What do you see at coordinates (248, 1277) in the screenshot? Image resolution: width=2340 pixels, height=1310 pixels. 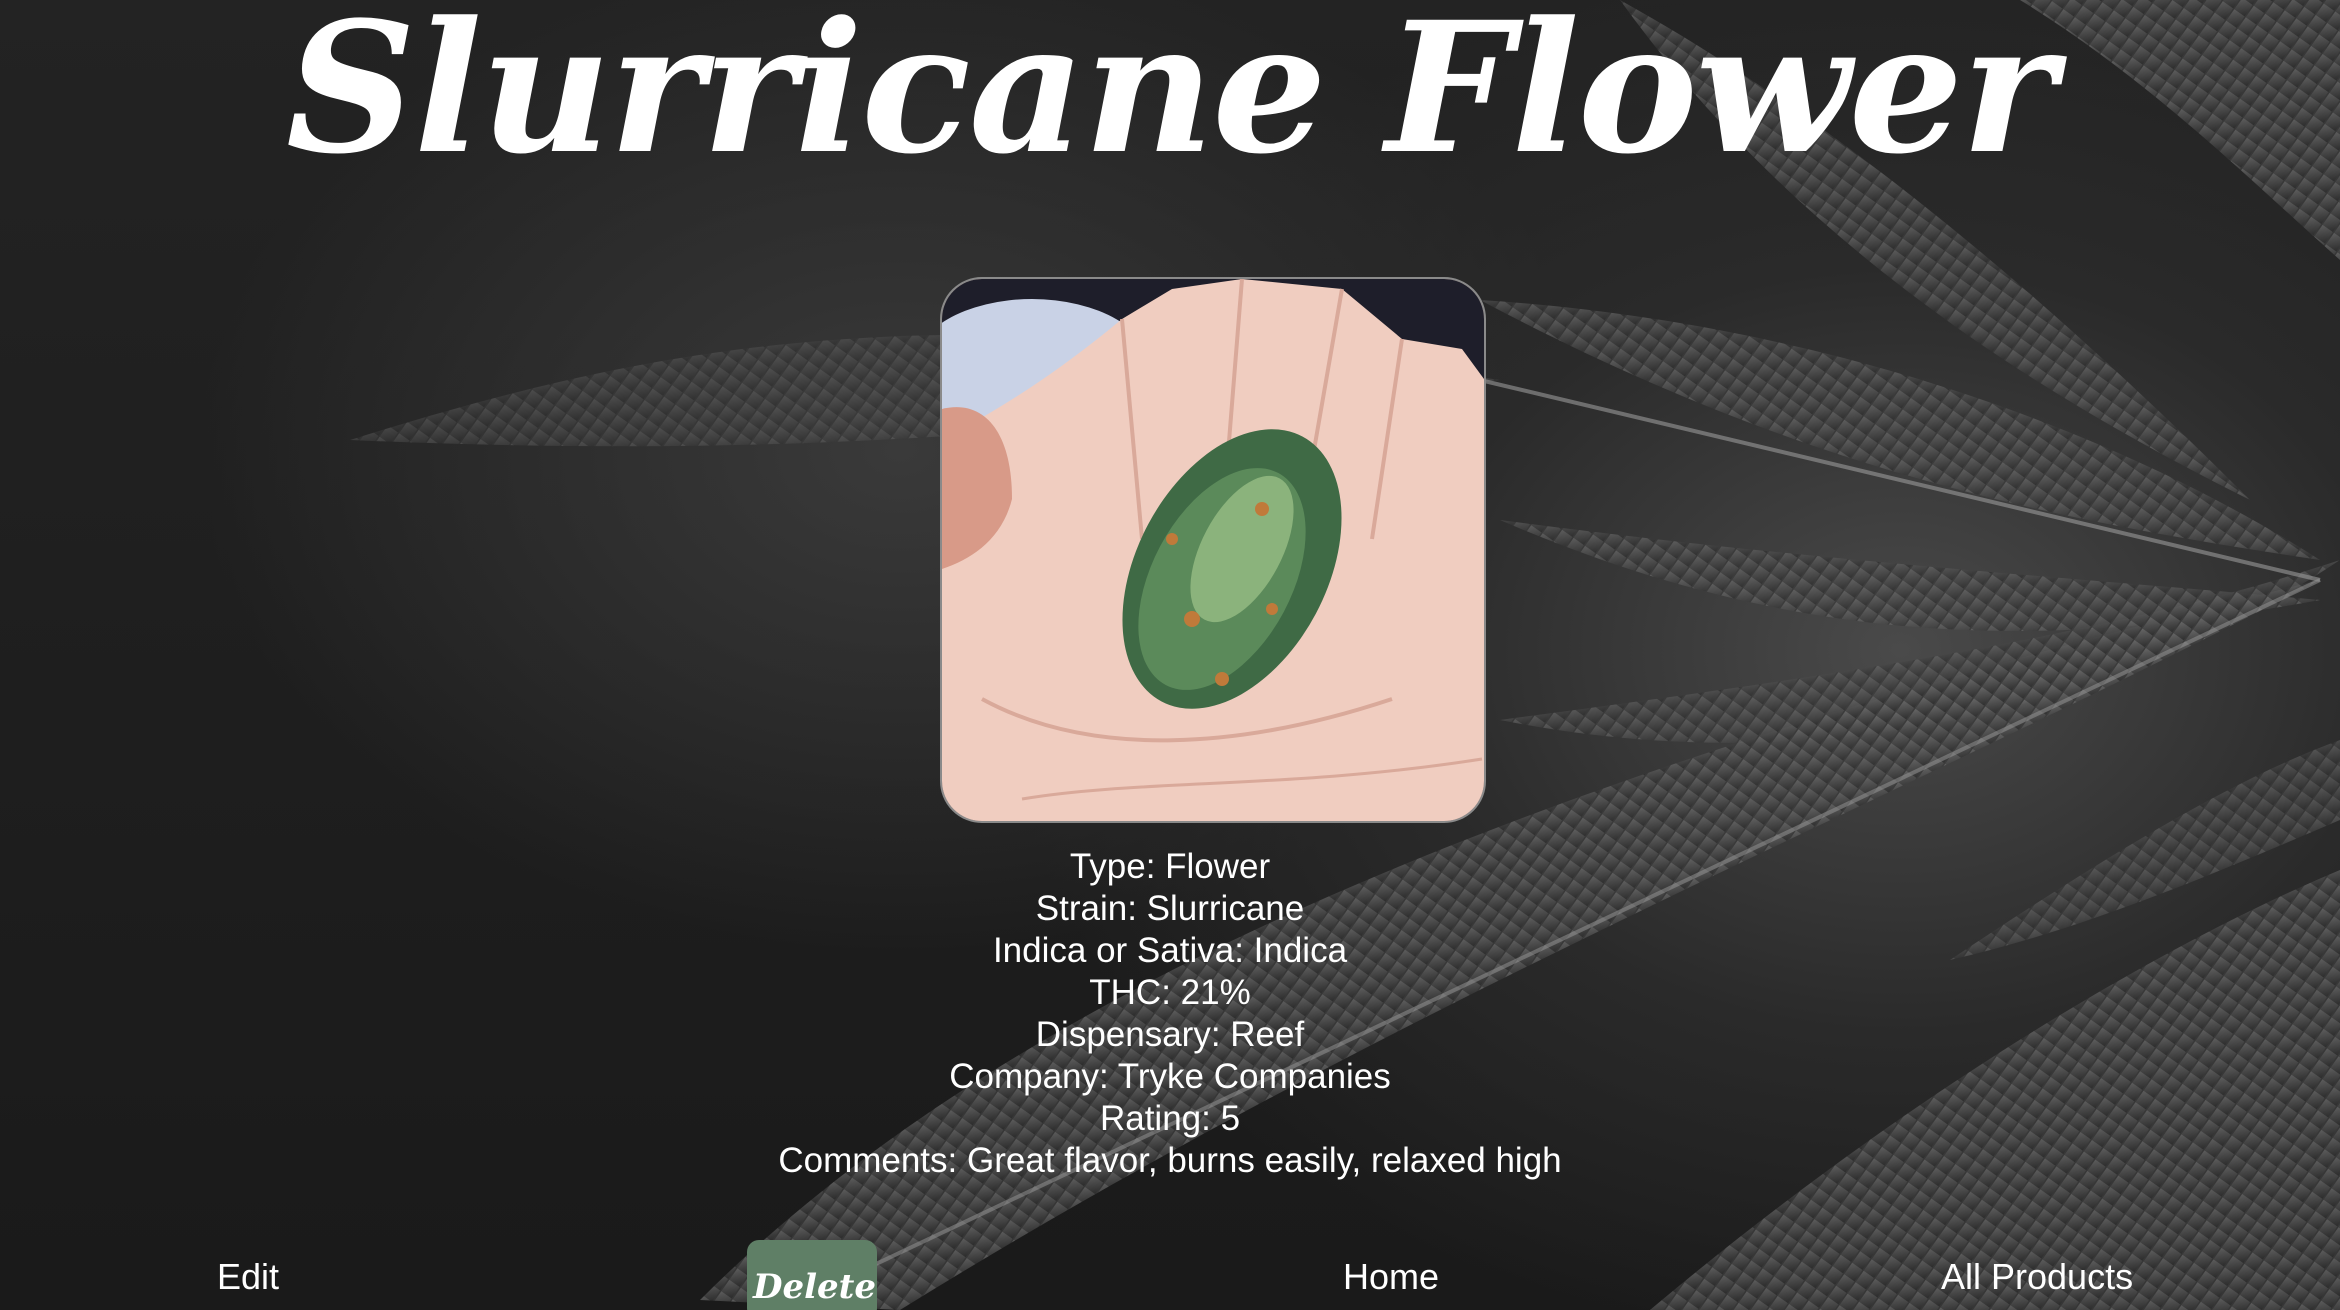 I see `edit-link: Edit` at bounding box center [248, 1277].